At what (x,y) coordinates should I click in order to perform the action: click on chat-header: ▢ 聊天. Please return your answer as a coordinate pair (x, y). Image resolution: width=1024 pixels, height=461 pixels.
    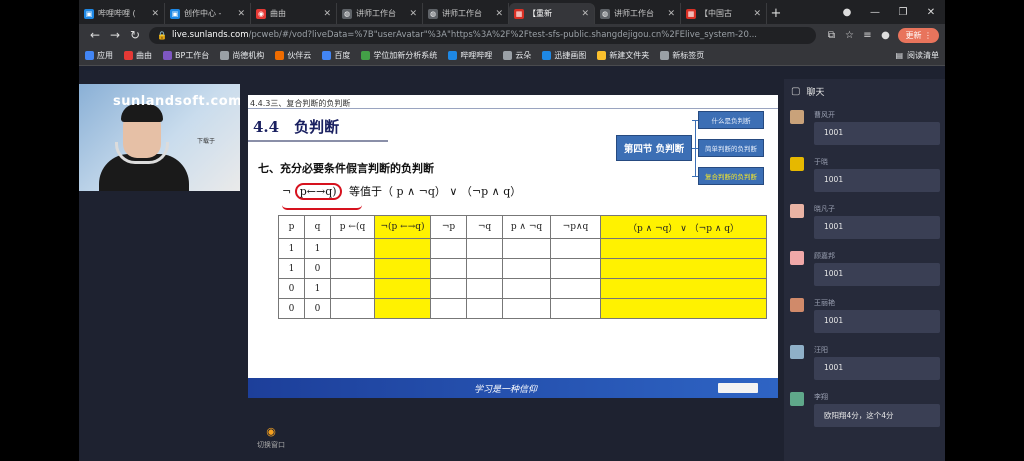
    Looking at the image, I should click on (864, 91).